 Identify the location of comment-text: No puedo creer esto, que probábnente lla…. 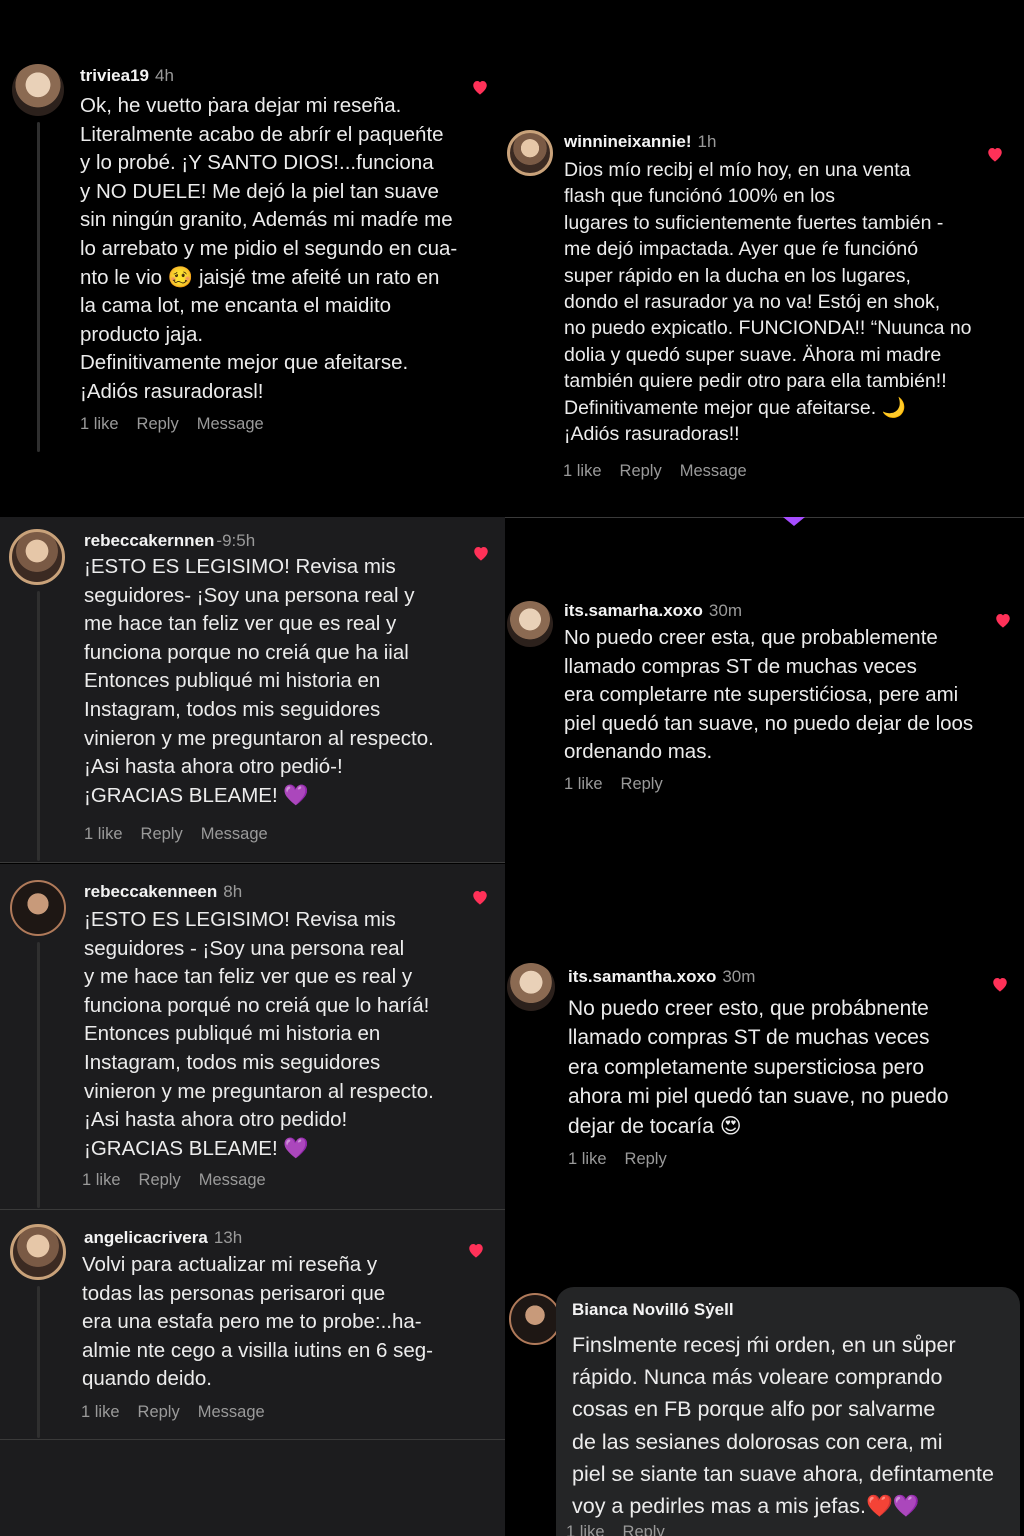
(758, 1067).